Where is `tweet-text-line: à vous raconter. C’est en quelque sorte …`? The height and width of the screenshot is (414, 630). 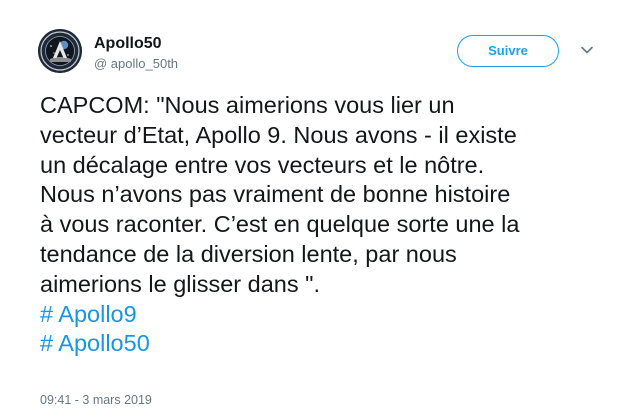
tweet-text-line: à vous raconter. C’est en quelque sorte … is located at coordinates (280, 224).